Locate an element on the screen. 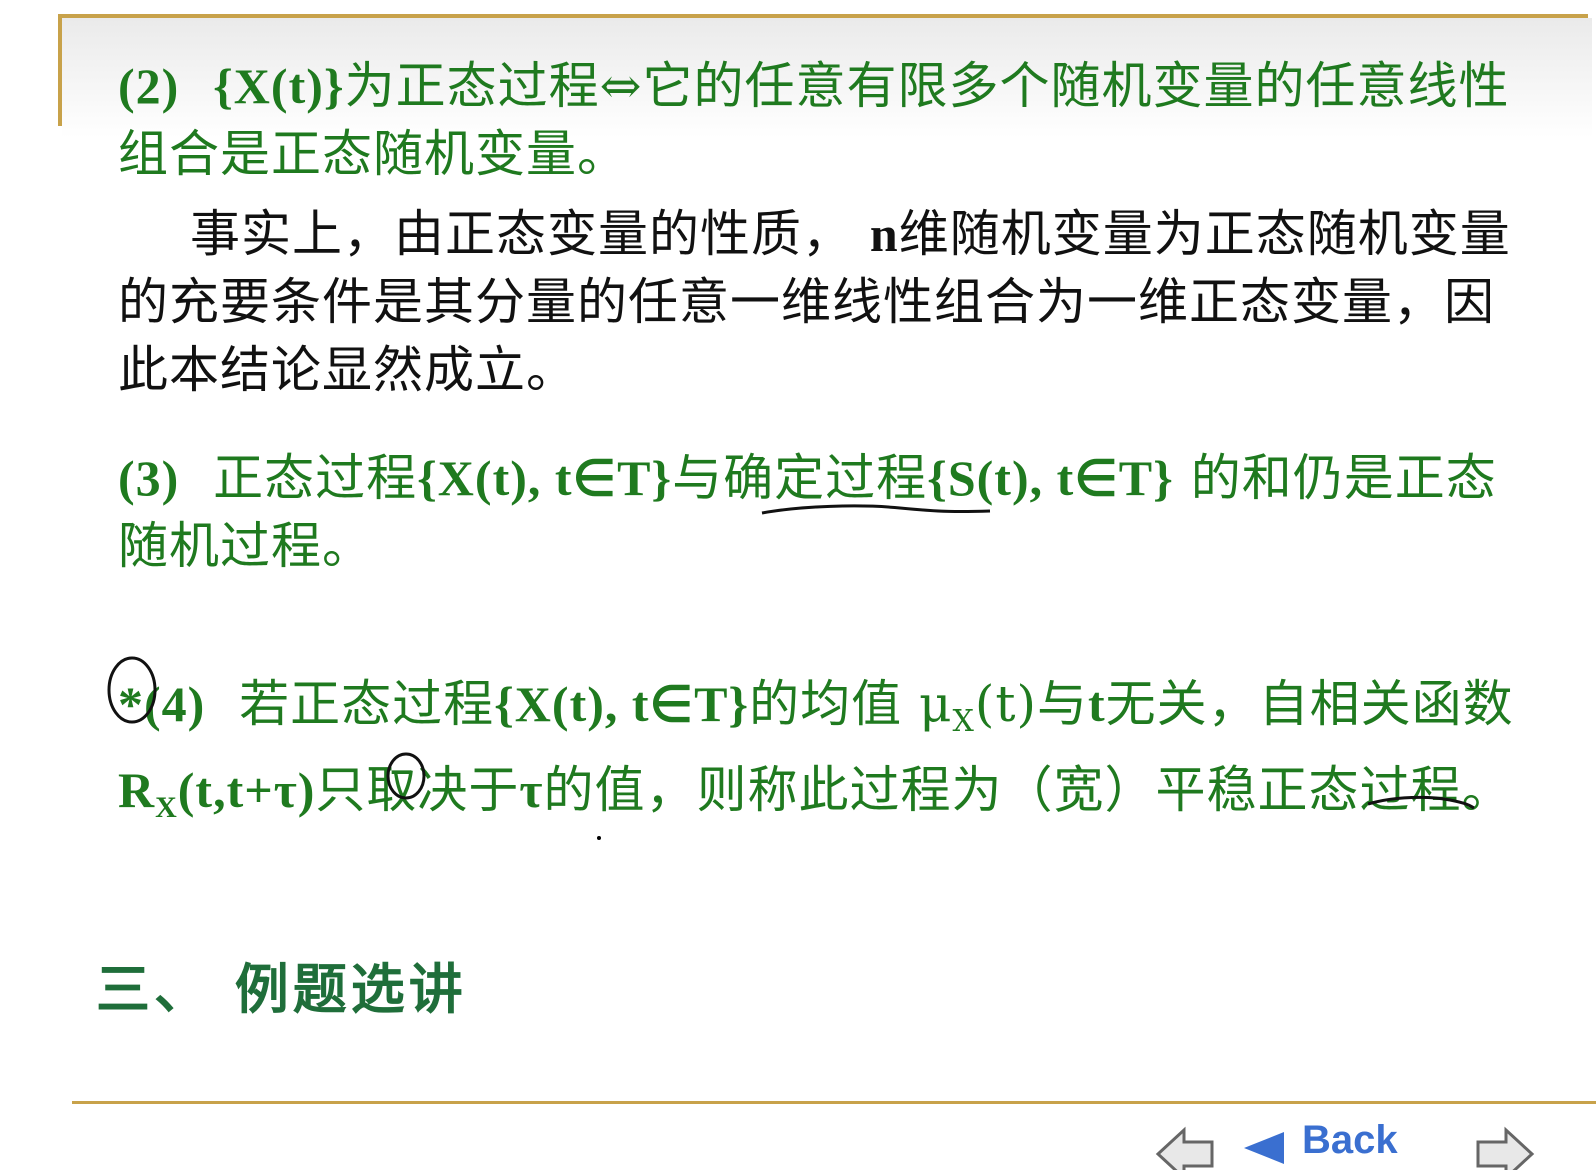 Image resolution: width=1596 pixels, height=1174 pixels. back-arrow-icon is located at coordinates (1264, 1148).